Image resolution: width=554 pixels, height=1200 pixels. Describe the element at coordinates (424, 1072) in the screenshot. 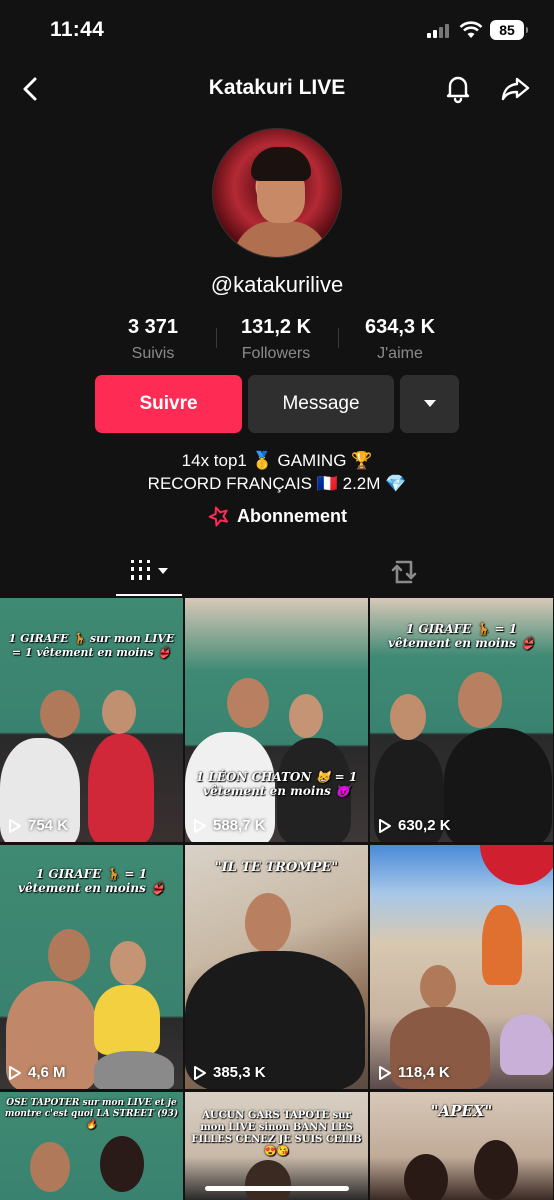

I see `view-count-label: 118,4 K` at that location.